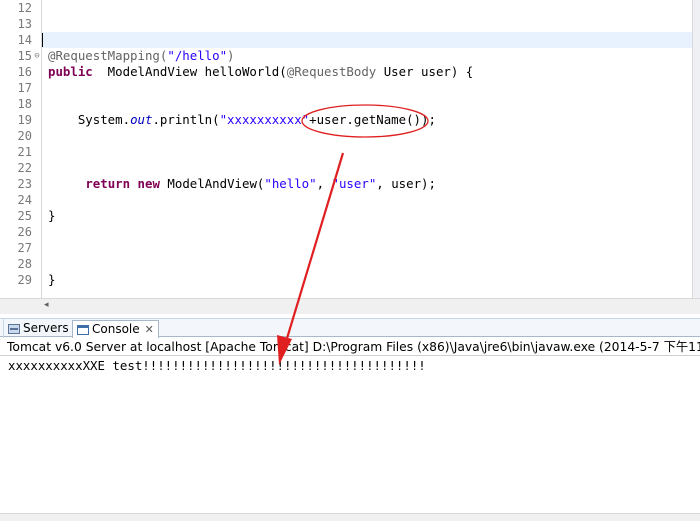 This screenshot has width=700, height=521. I want to click on tab-servers-label: Servers, so click(46, 328).